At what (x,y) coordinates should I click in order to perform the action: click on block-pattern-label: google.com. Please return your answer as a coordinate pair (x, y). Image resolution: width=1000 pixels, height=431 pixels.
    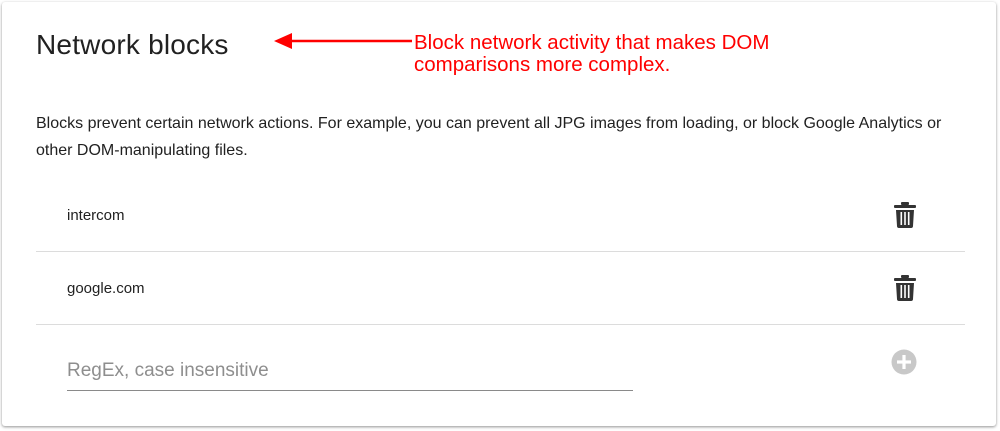
    Looking at the image, I should click on (106, 288).